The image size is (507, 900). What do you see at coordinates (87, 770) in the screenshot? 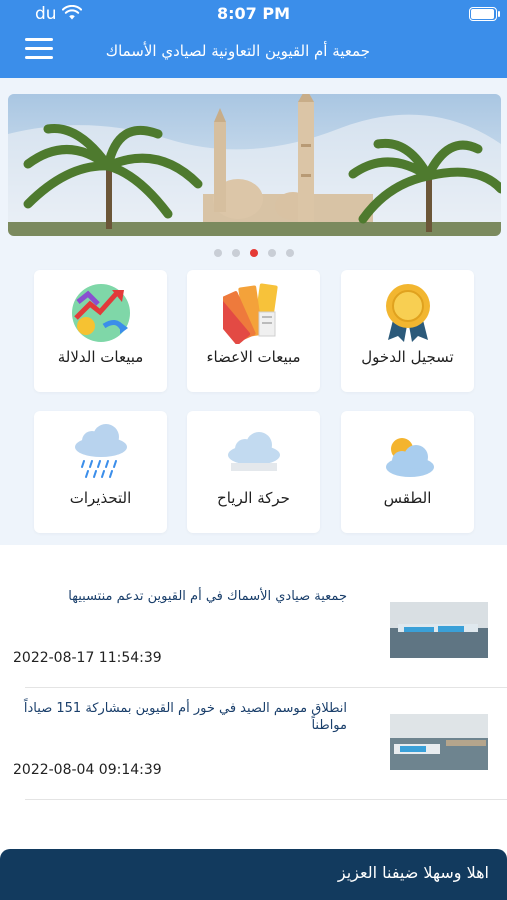
I see `news-date: 2022-08-04 09:14:39` at bounding box center [87, 770].